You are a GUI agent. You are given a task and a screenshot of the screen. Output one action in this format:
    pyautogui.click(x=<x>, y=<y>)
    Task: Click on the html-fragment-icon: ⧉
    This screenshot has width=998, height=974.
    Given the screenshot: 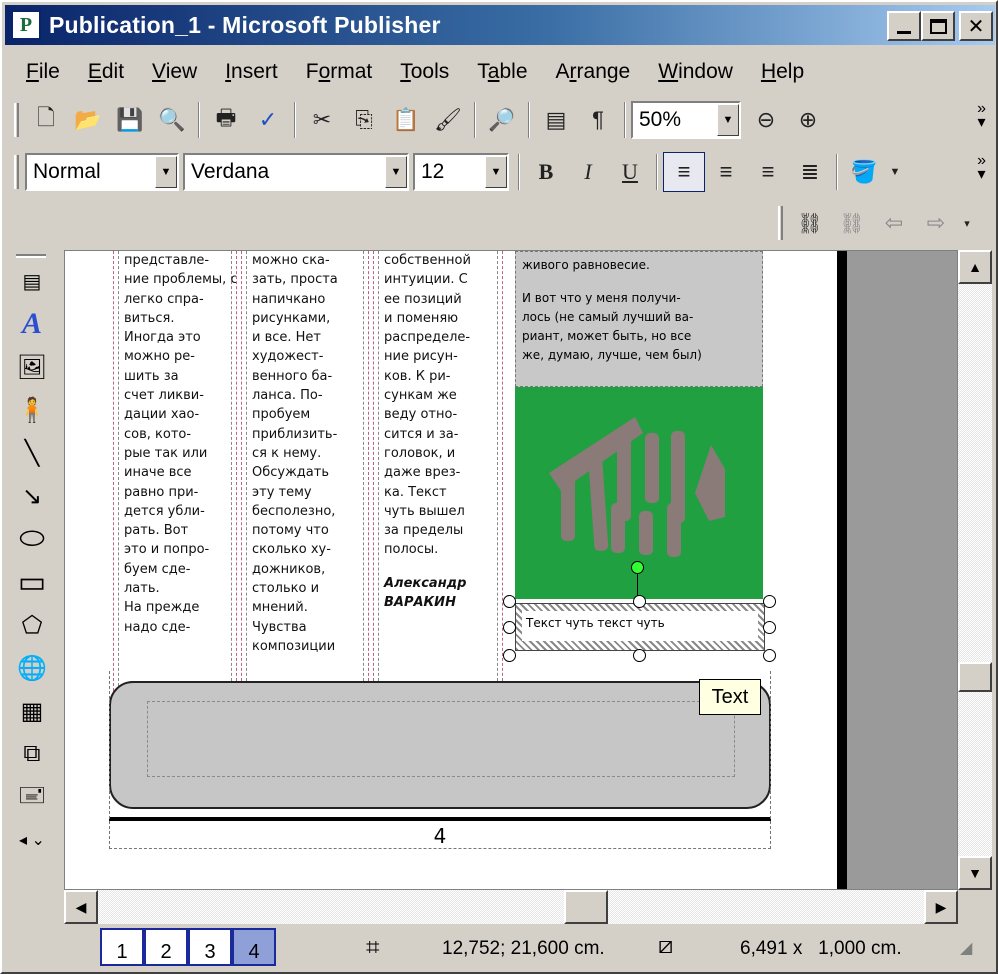 What is the action you would take?
    pyautogui.click(x=32, y=754)
    